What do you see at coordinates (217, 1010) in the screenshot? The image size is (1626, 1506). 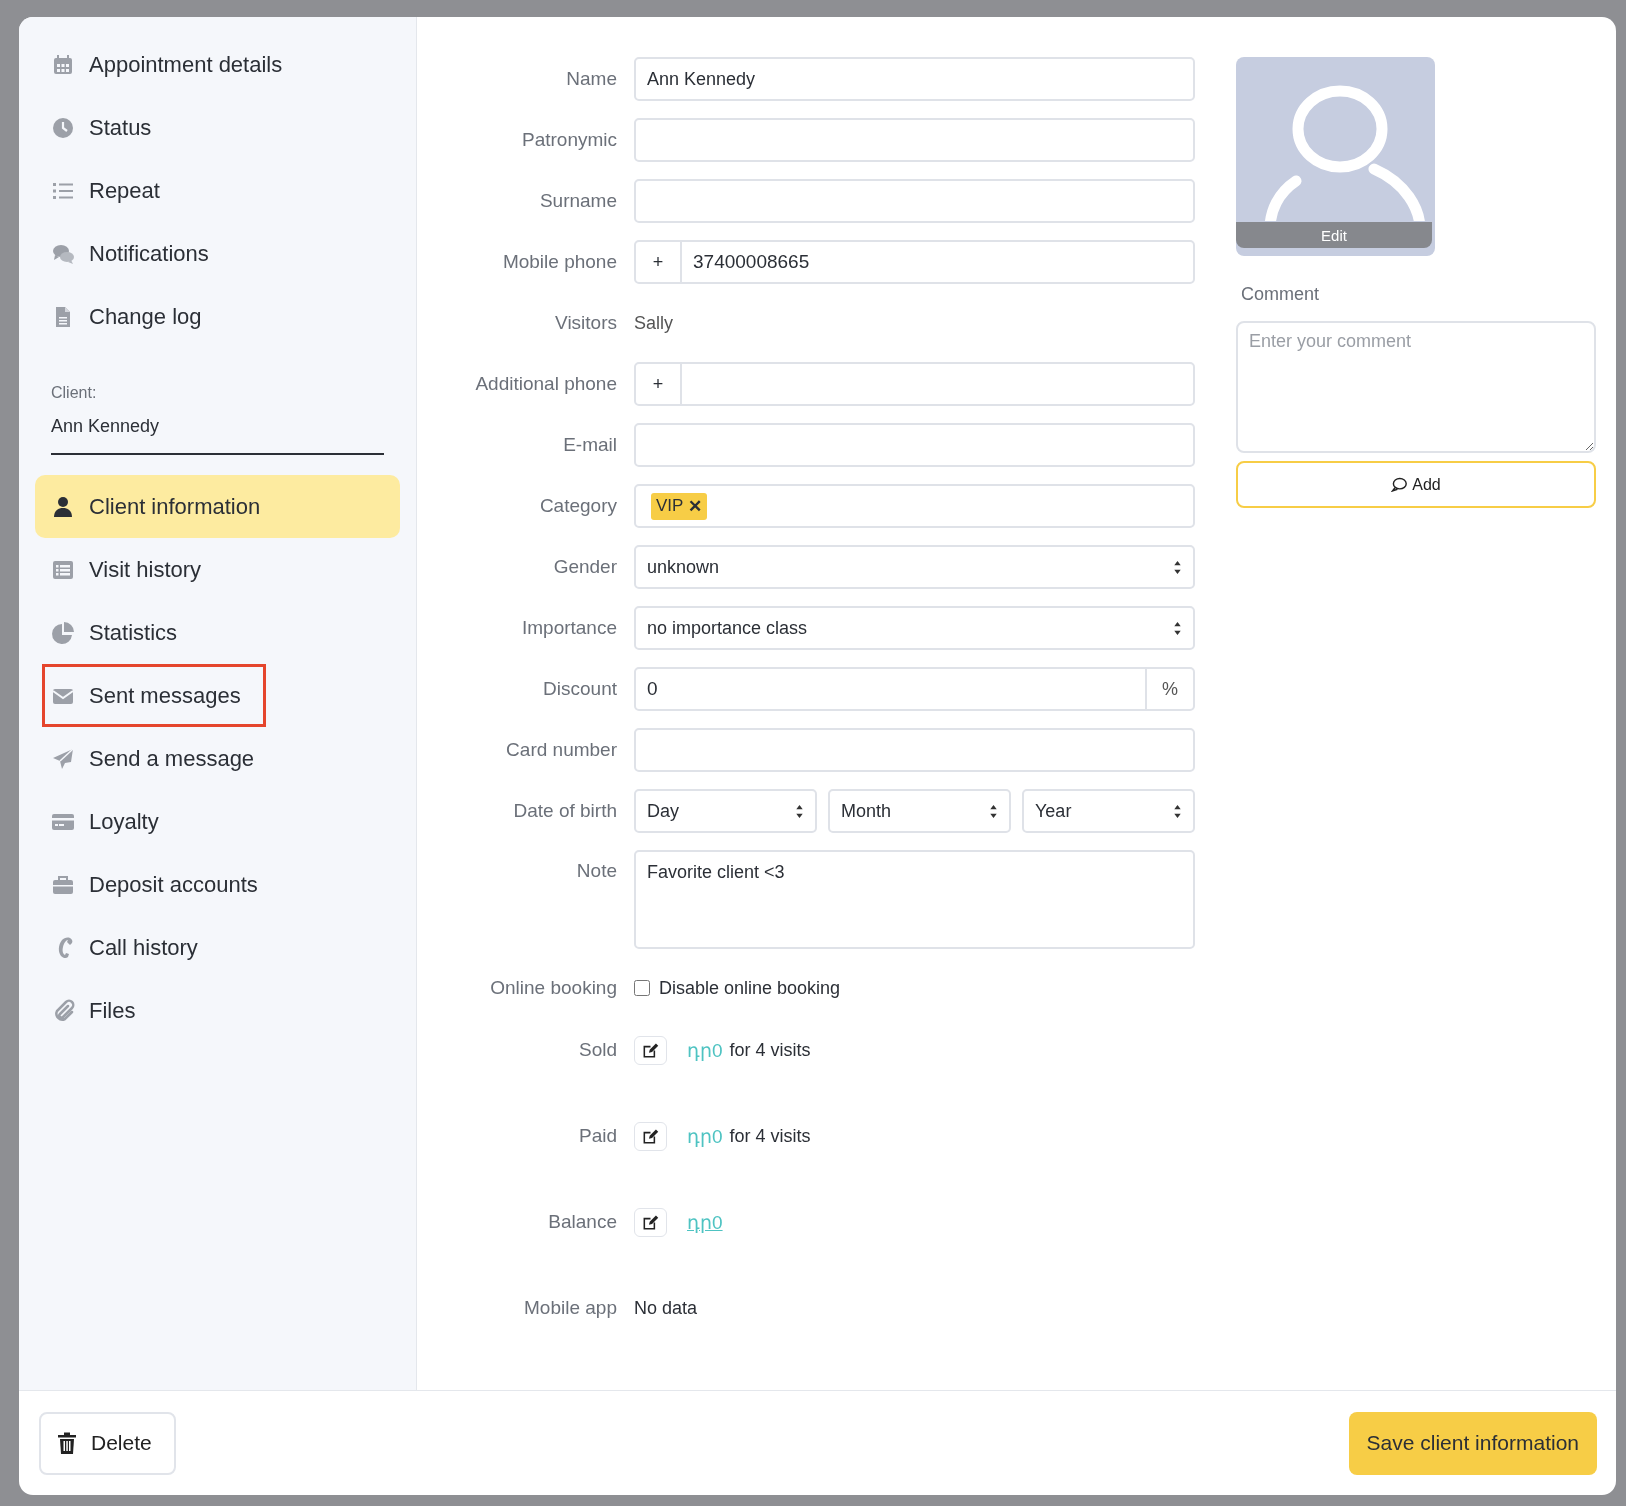 I see `nav-item: Files` at bounding box center [217, 1010].